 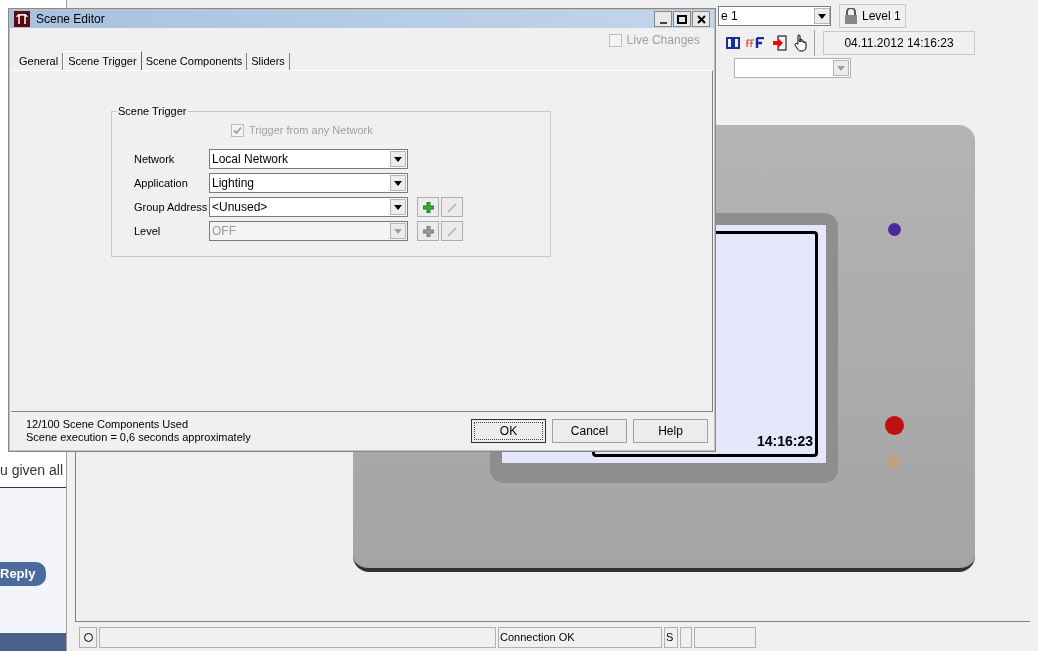 I want to click on tab: Scene Components, so click(x=194, y=61).